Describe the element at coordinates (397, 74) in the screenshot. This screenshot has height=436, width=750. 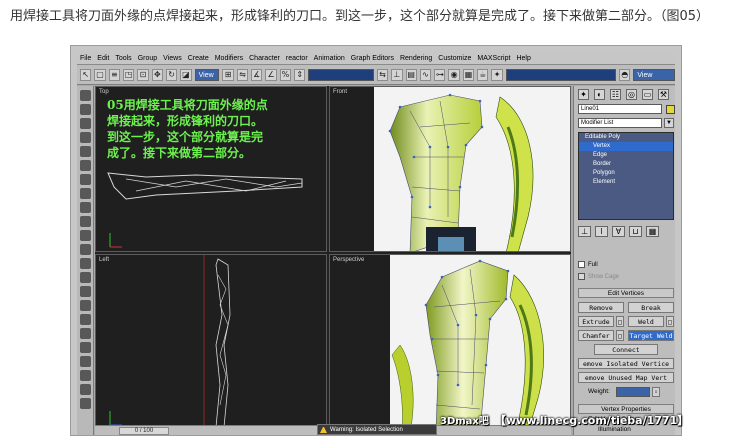
I see `align-icon: ⊥` at that location.